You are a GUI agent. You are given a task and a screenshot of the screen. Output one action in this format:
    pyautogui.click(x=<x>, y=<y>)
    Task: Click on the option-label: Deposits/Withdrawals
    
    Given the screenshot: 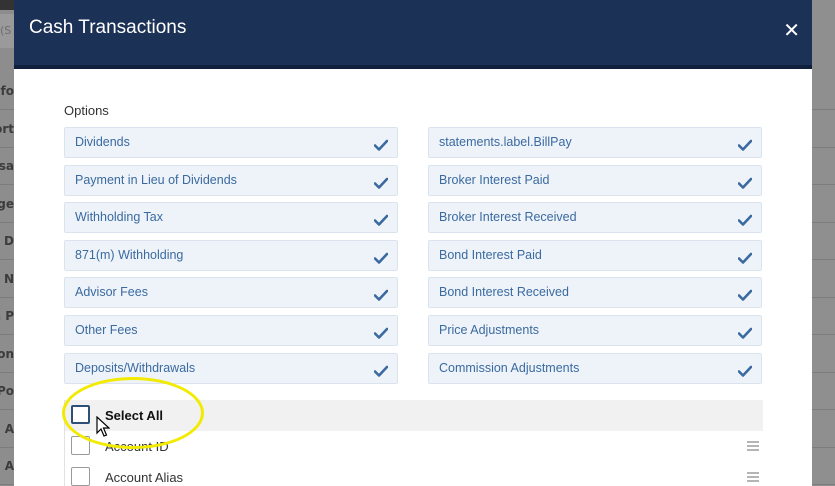 What is the action you would take?
    pyautogui.click(x=135, y=367)
    